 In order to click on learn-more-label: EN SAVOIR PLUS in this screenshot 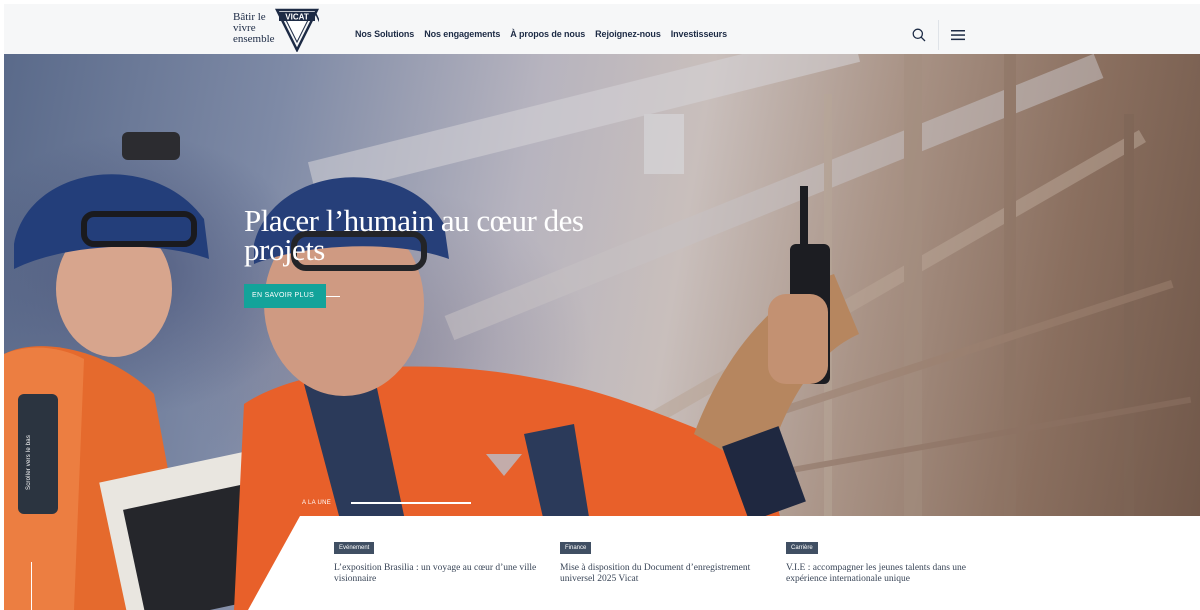, I will do `click(285, 296)`.